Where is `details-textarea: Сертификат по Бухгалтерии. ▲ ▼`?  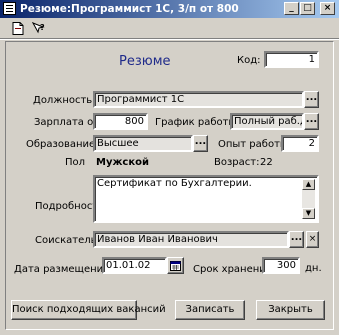
details-textarea: Сертификат по Бухгалтерии. ▲ ▼ is located at coordinates (206, 199).